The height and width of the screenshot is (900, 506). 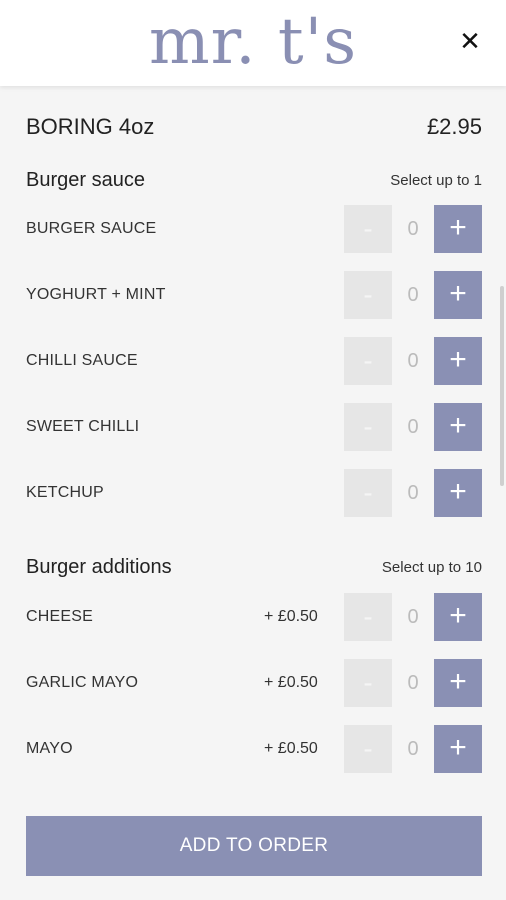 What do you see at coordinates (470, 42) in the screenshot?
I see `close-icon: ✕` at bounding box center [470, 42].